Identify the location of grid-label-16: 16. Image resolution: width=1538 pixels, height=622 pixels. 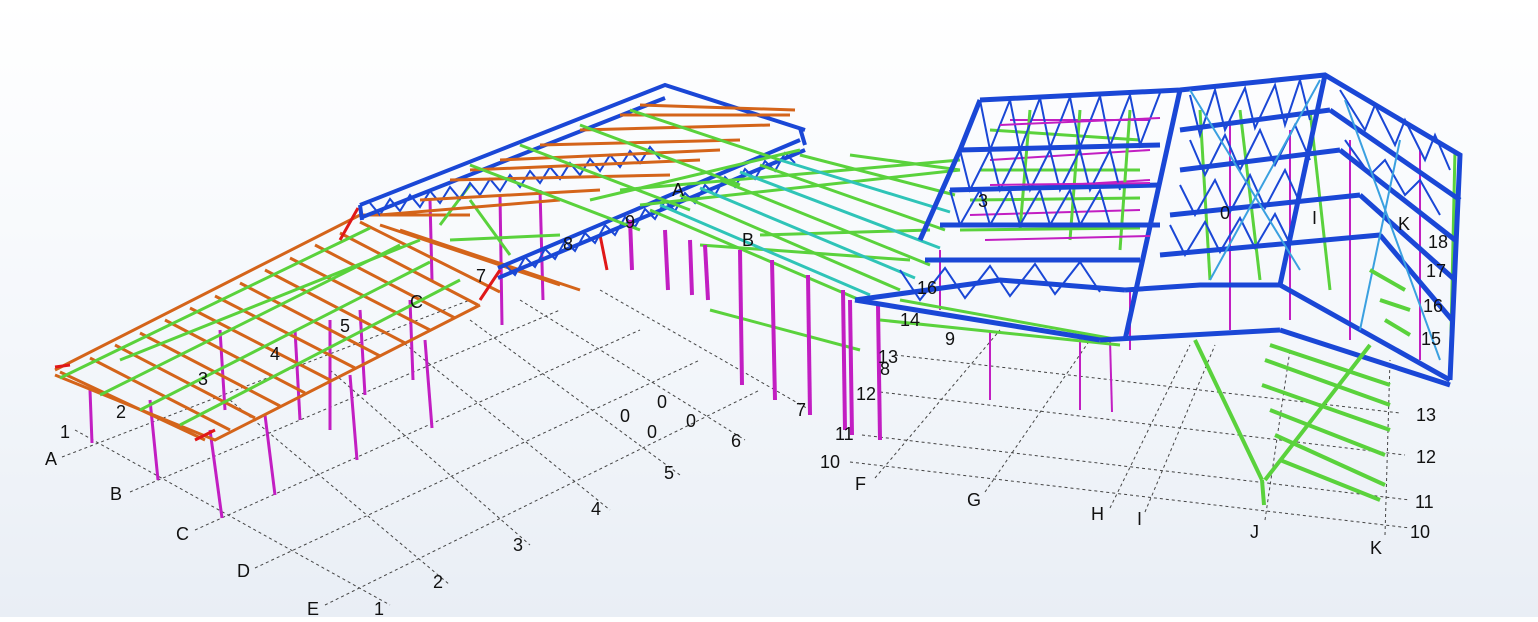
(1433, 306).